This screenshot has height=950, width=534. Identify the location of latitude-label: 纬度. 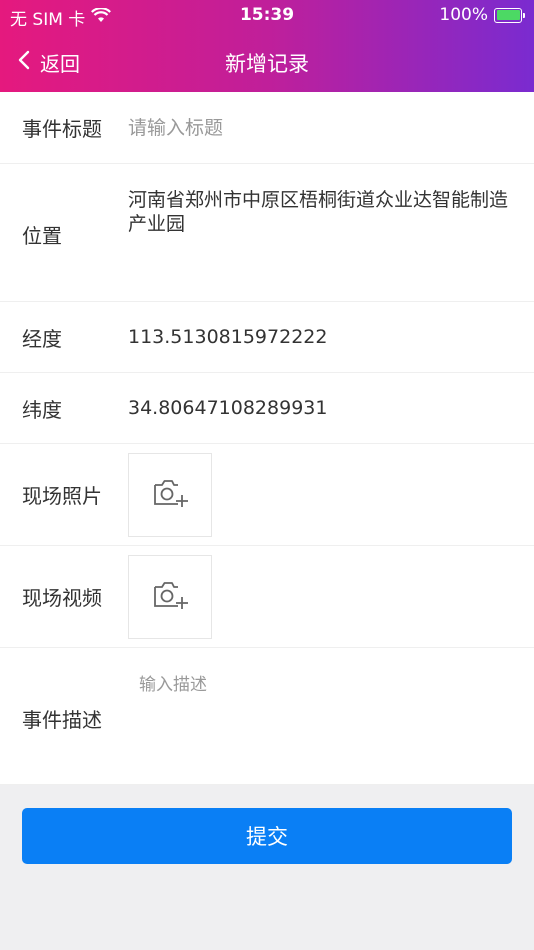
(42, 409).